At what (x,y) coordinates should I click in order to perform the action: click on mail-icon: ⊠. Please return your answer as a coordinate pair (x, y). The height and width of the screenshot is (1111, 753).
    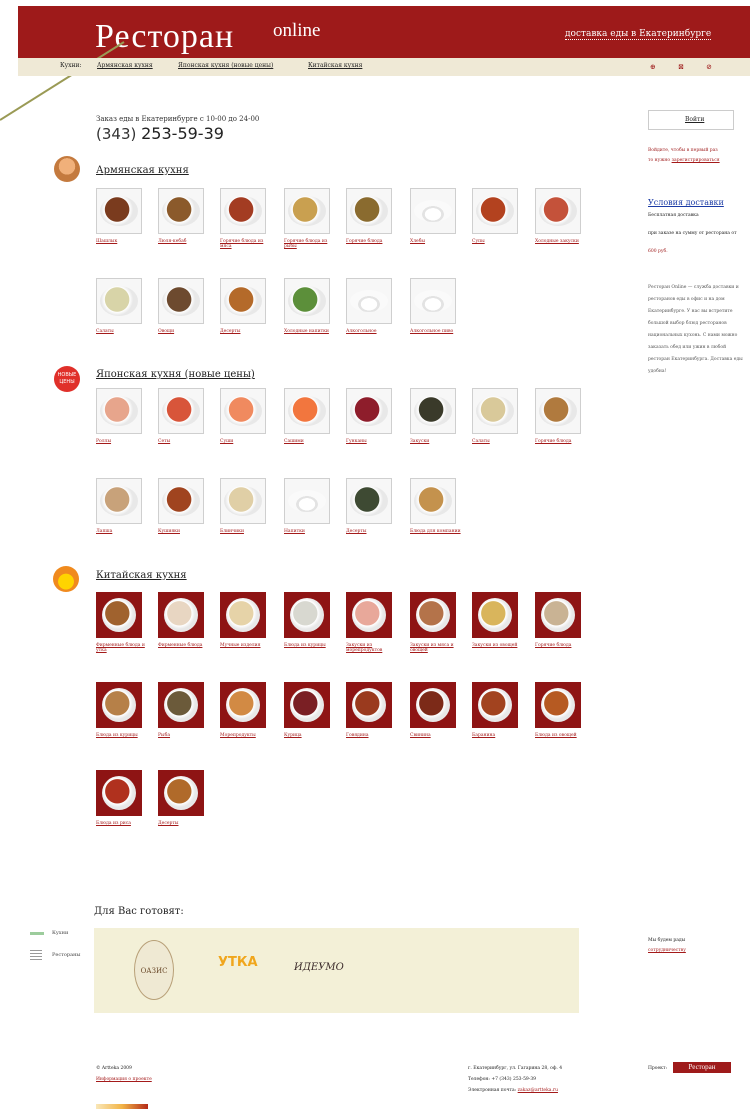
    Looking at the image, I should click on (681, 67).